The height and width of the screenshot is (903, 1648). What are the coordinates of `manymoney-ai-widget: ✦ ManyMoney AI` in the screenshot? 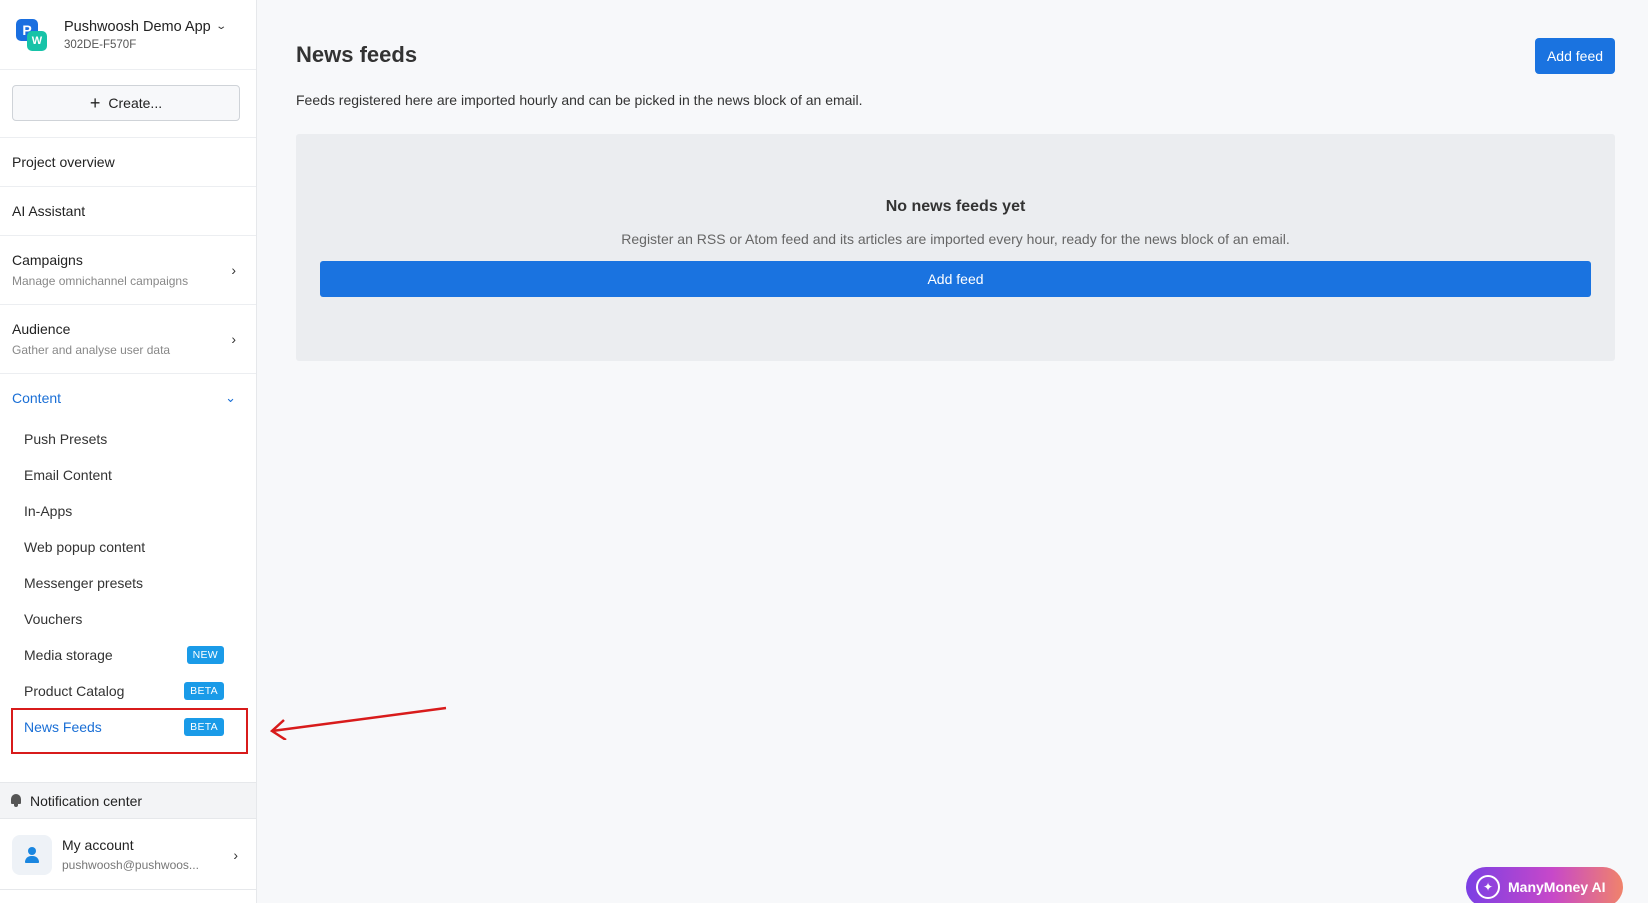 It's located at (1544, 885).